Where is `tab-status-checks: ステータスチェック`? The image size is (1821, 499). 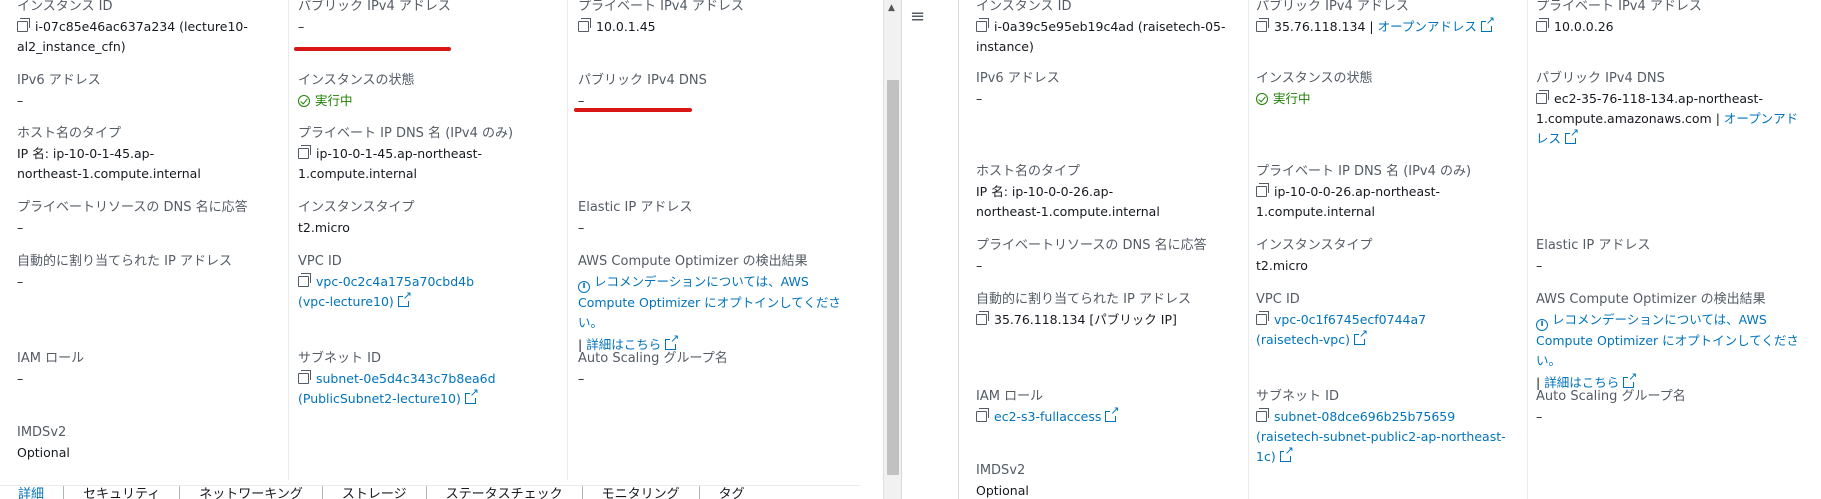
tab-status-checks: ステータスチェック is located at coordinates (505, 492).